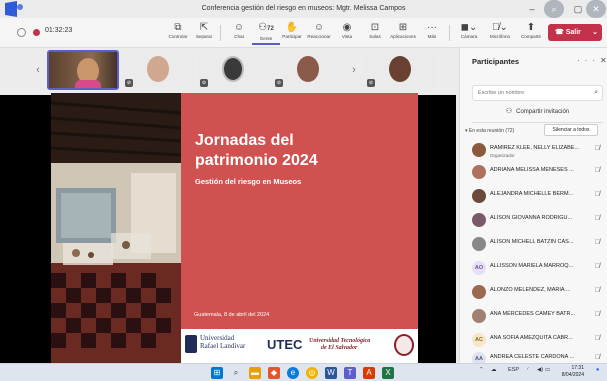 Image resolution: width=607 pixels, height=381 pixels. Describe the element at coordinates (547, 370) in the screenshot. I see `battery-icon: ▭` at that location.